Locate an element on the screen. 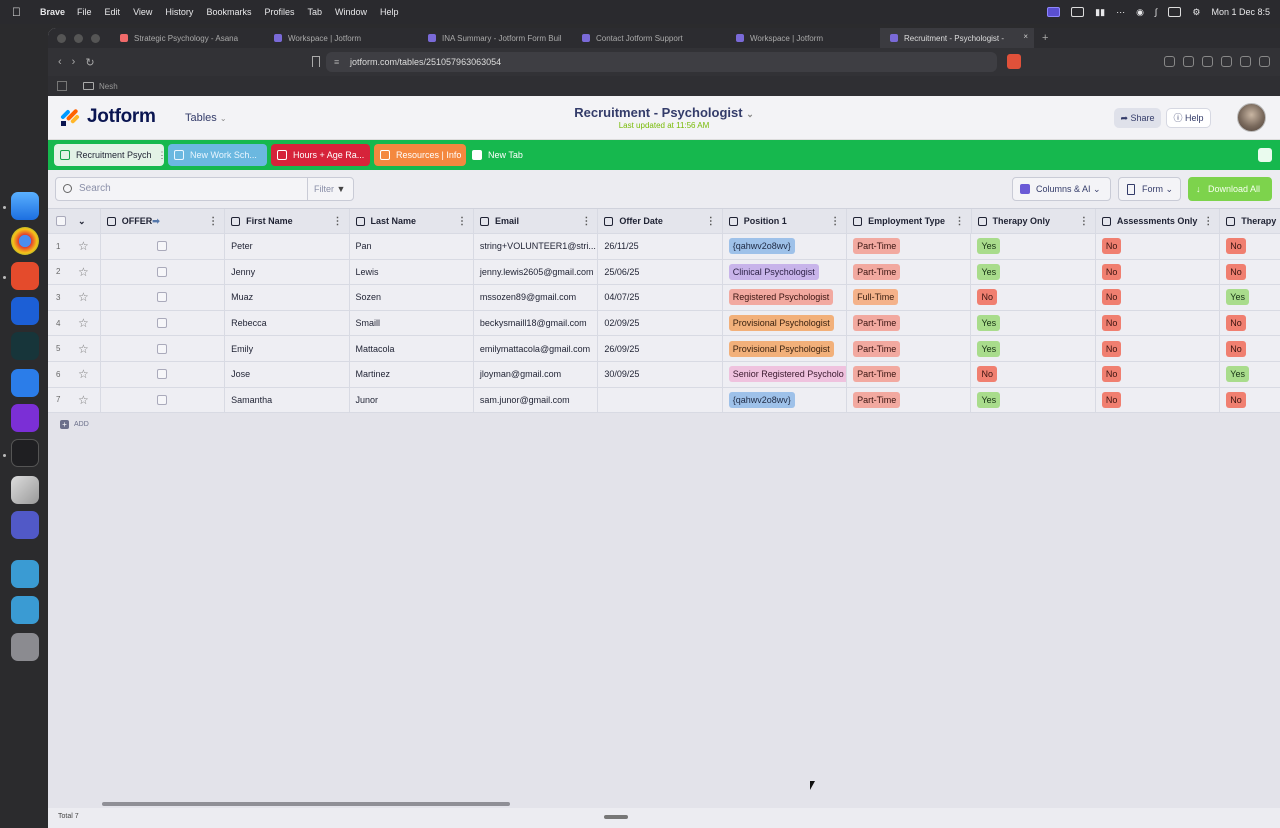 This screenshot has width=1280, height=828. first-name-cell: Samantha is located at coordinates (287, 400).